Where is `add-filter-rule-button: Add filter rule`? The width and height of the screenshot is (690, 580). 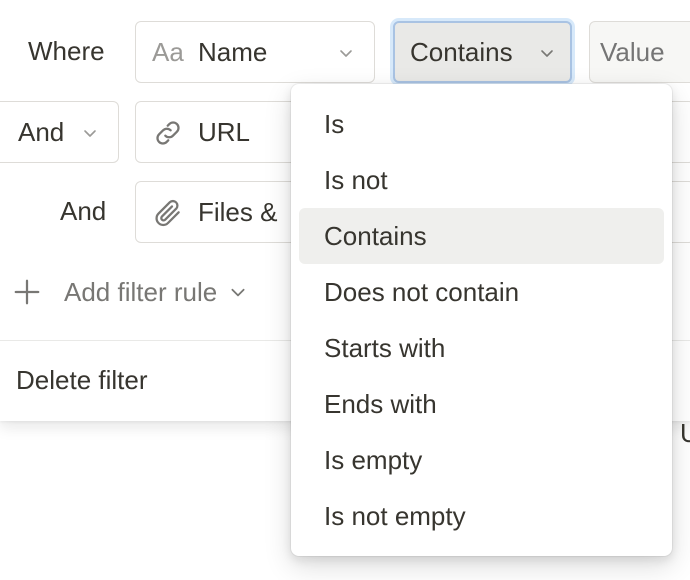
add-filter-rule-button: Add filter rule is located at coordinates (129, 292).